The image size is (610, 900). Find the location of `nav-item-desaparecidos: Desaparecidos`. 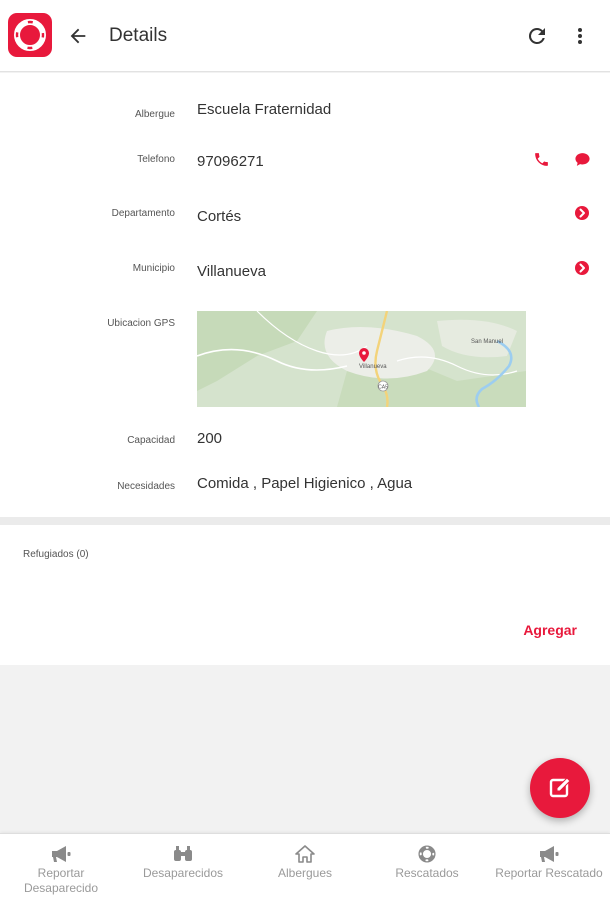

nav-item-desaparecidos: Desaparecidos is located at coordinates (183, 867).